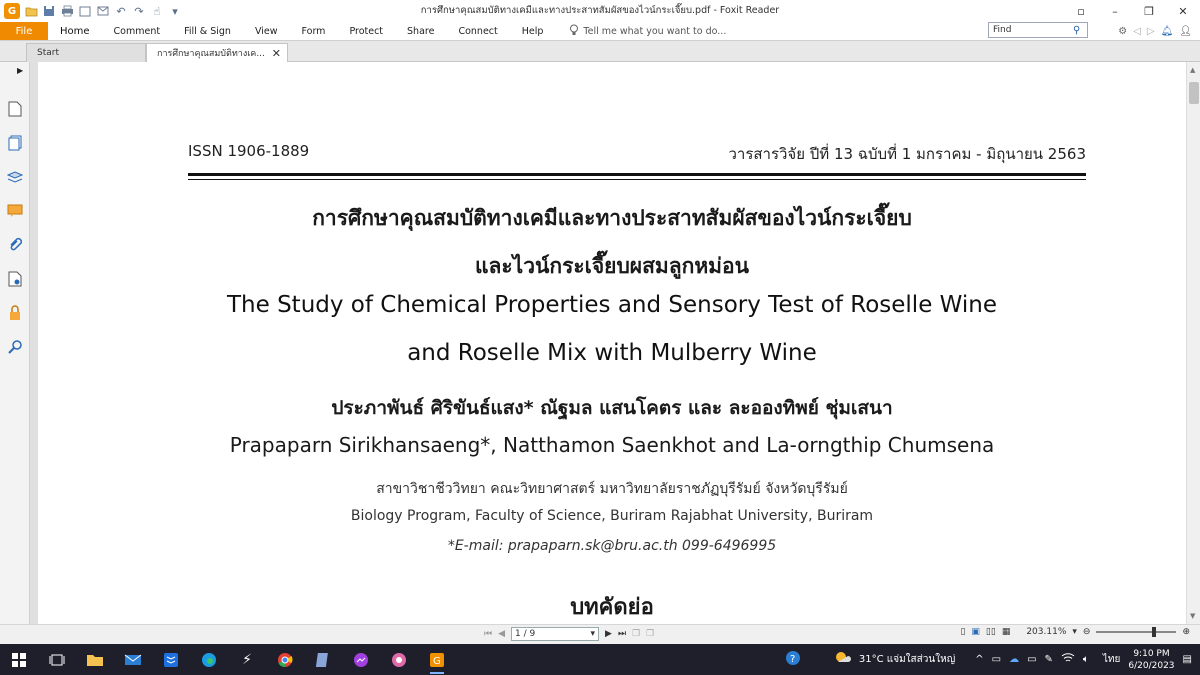 This screenshot has height=675, width=1200. Describe the element at coordinates (1046, 632) in the screenshot. I see `zoom-level: 203.11%` at that location.